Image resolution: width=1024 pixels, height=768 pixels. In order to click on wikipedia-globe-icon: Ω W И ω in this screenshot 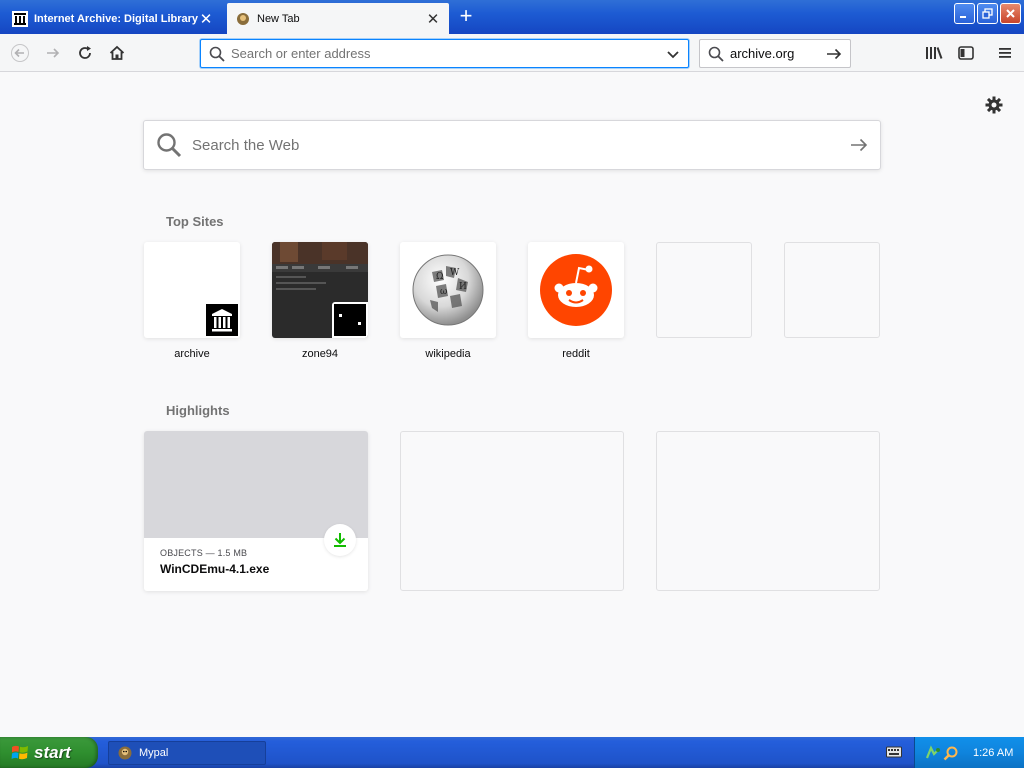, I will do `click(448, 290)`.